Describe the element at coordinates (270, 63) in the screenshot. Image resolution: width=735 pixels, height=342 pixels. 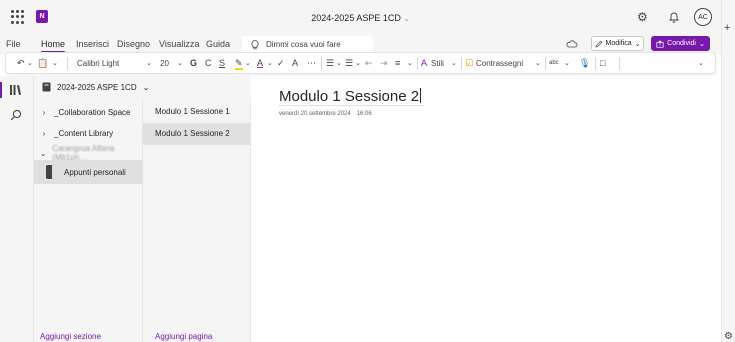
I see `font-color-dropdown-icon: ⌄` at that location.